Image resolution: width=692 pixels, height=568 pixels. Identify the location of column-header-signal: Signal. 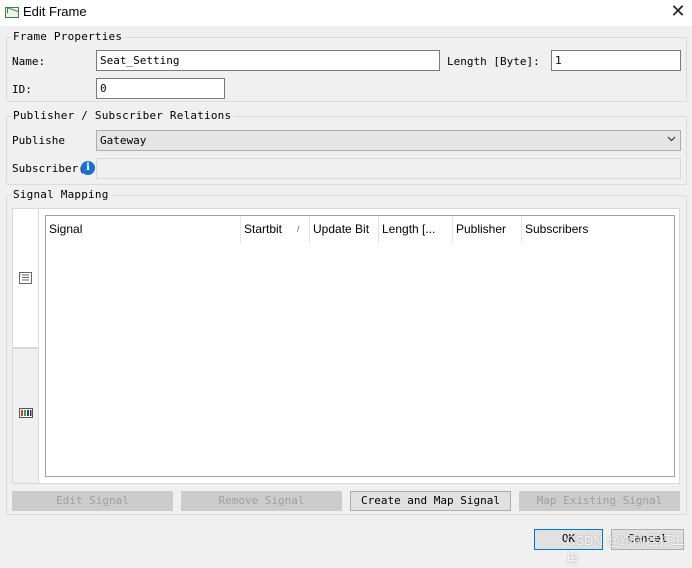
(143, 229).